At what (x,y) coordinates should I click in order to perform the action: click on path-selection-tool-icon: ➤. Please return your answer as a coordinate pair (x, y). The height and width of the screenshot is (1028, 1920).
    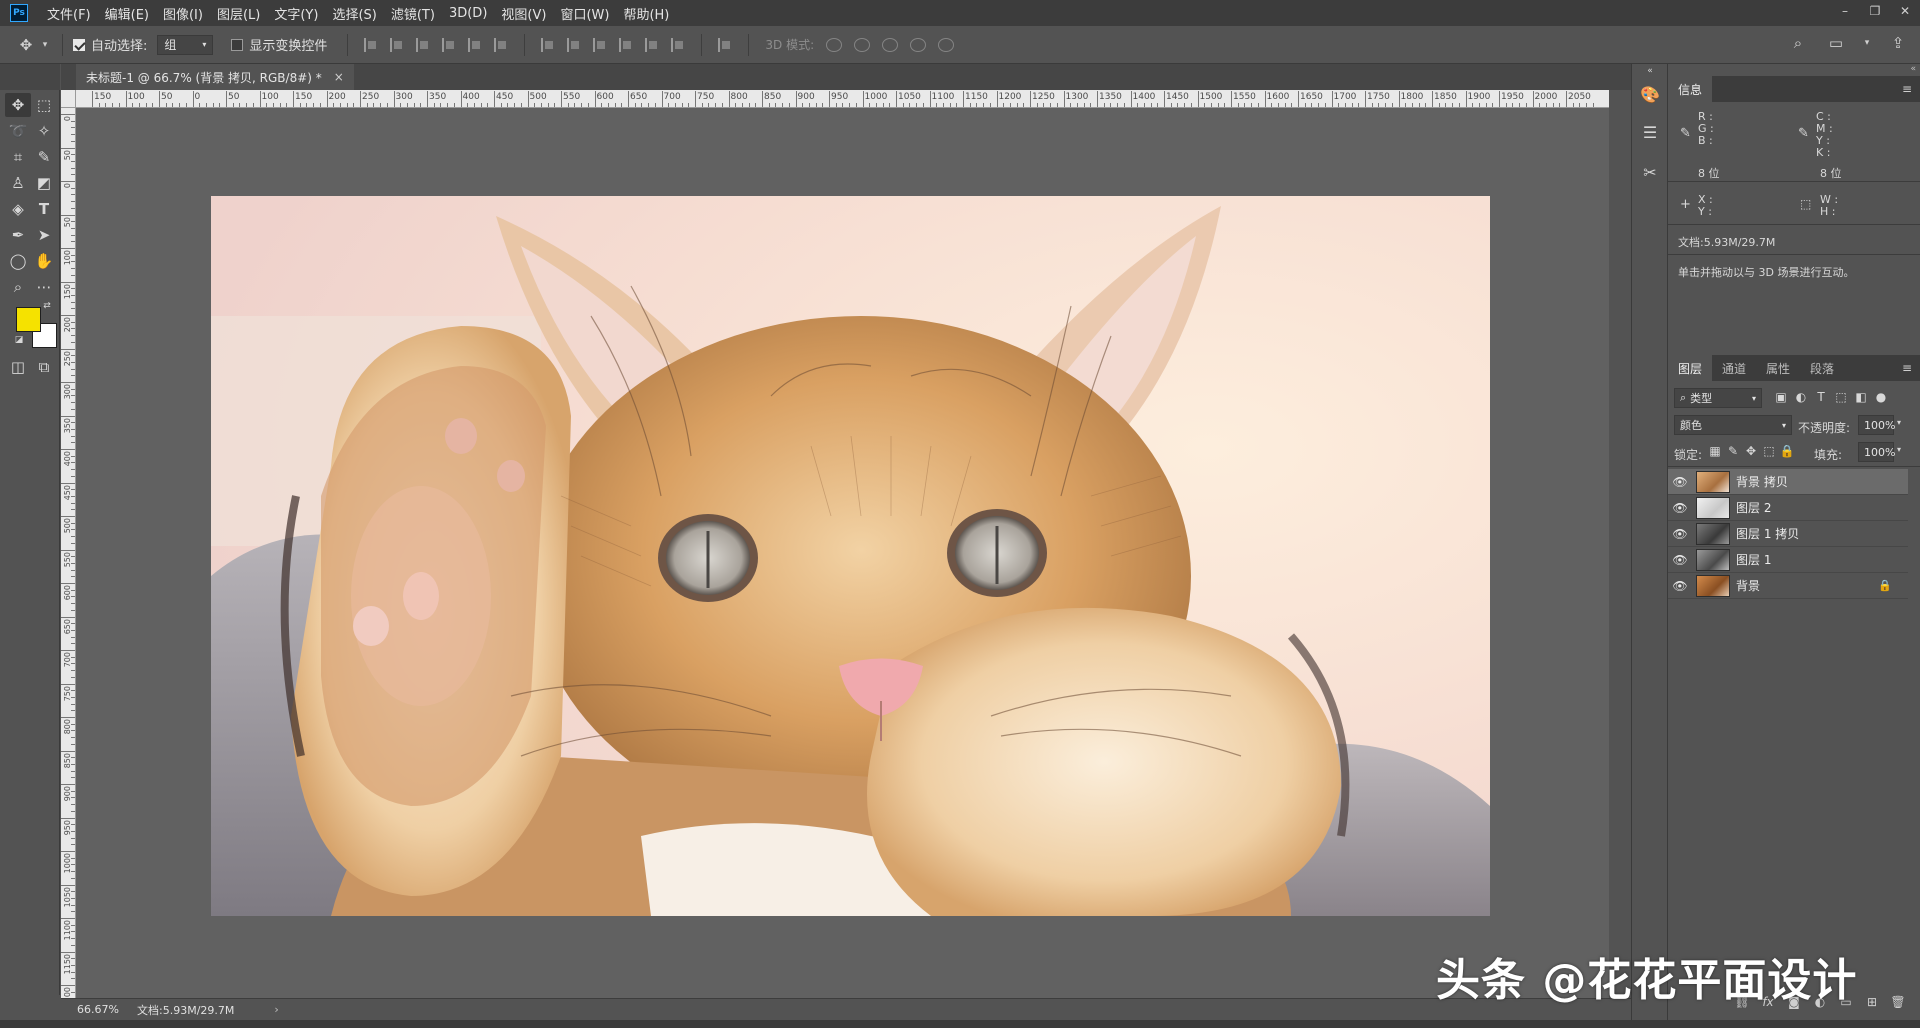
    Looking at the image, I should click on (44, 235).